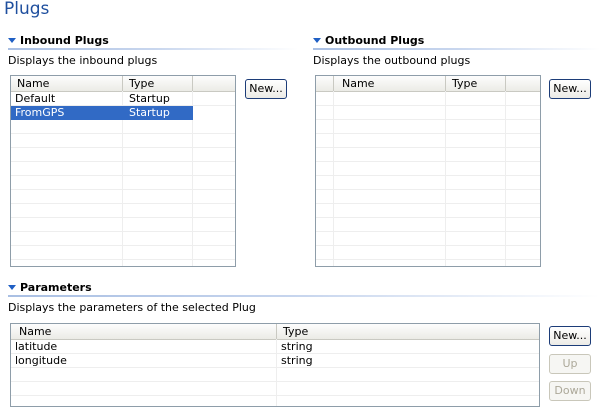 The image size is (600, 416). Describe the element at coordinates (456, 49) in the screenshot. I see `outbound-section-divider` at that location.